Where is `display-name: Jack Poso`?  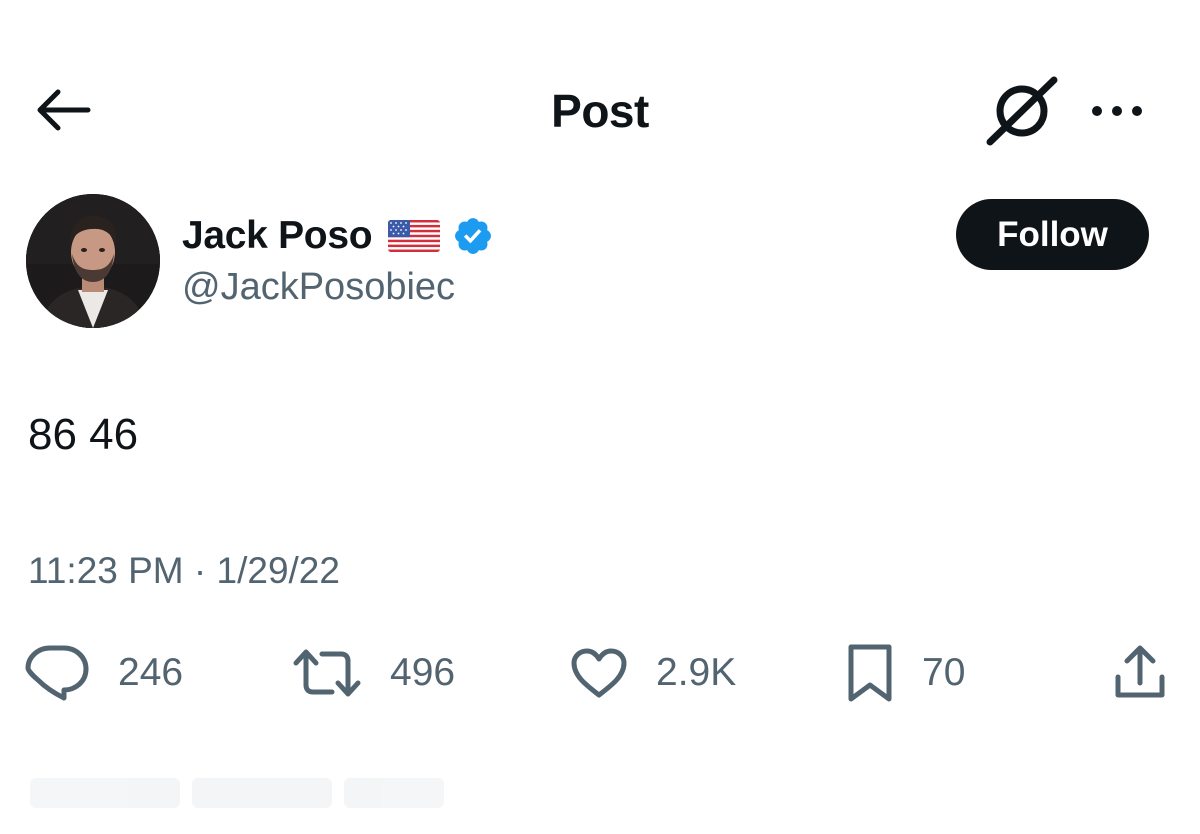 display-name: Jack Poso is located at coordinates (277, 236).